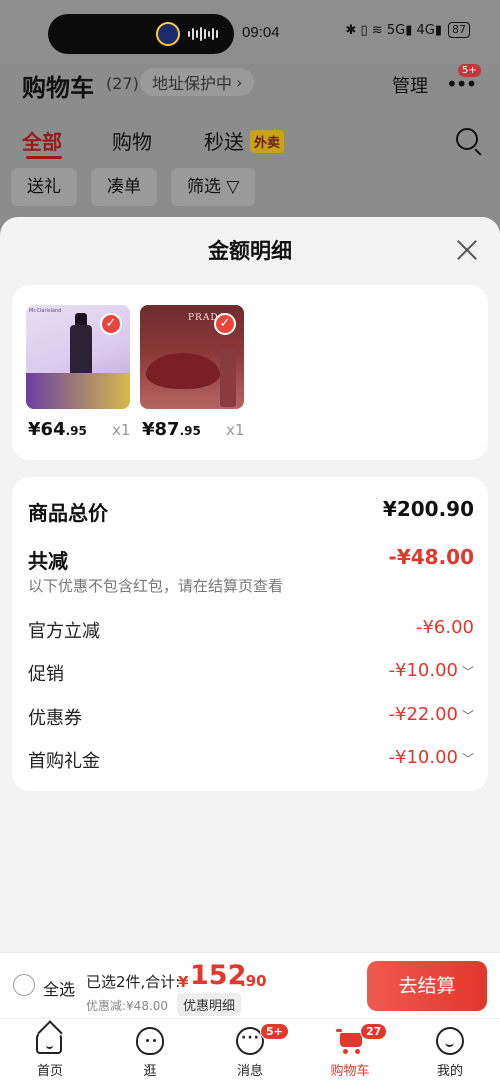 The height and width of the screenshot is (1085, 500). I want to click on total-price-label: 商品总价, so click(68, 513).